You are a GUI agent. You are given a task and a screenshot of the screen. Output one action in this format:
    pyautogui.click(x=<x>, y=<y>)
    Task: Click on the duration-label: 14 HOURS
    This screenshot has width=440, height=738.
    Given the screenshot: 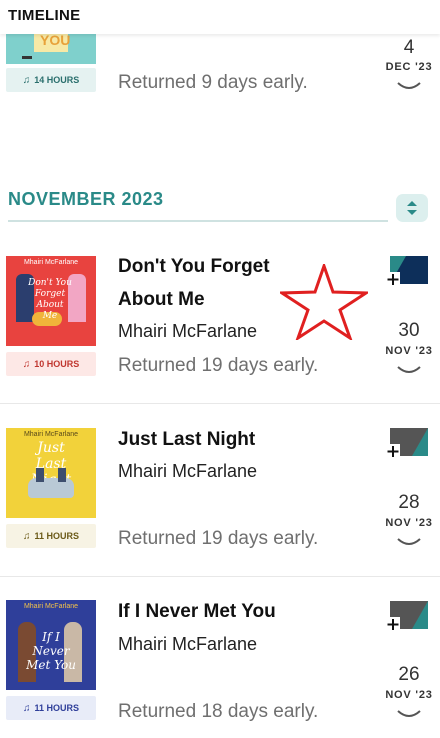 What is the action you would take?
    pyautogui.click(x=57, y=80)
    